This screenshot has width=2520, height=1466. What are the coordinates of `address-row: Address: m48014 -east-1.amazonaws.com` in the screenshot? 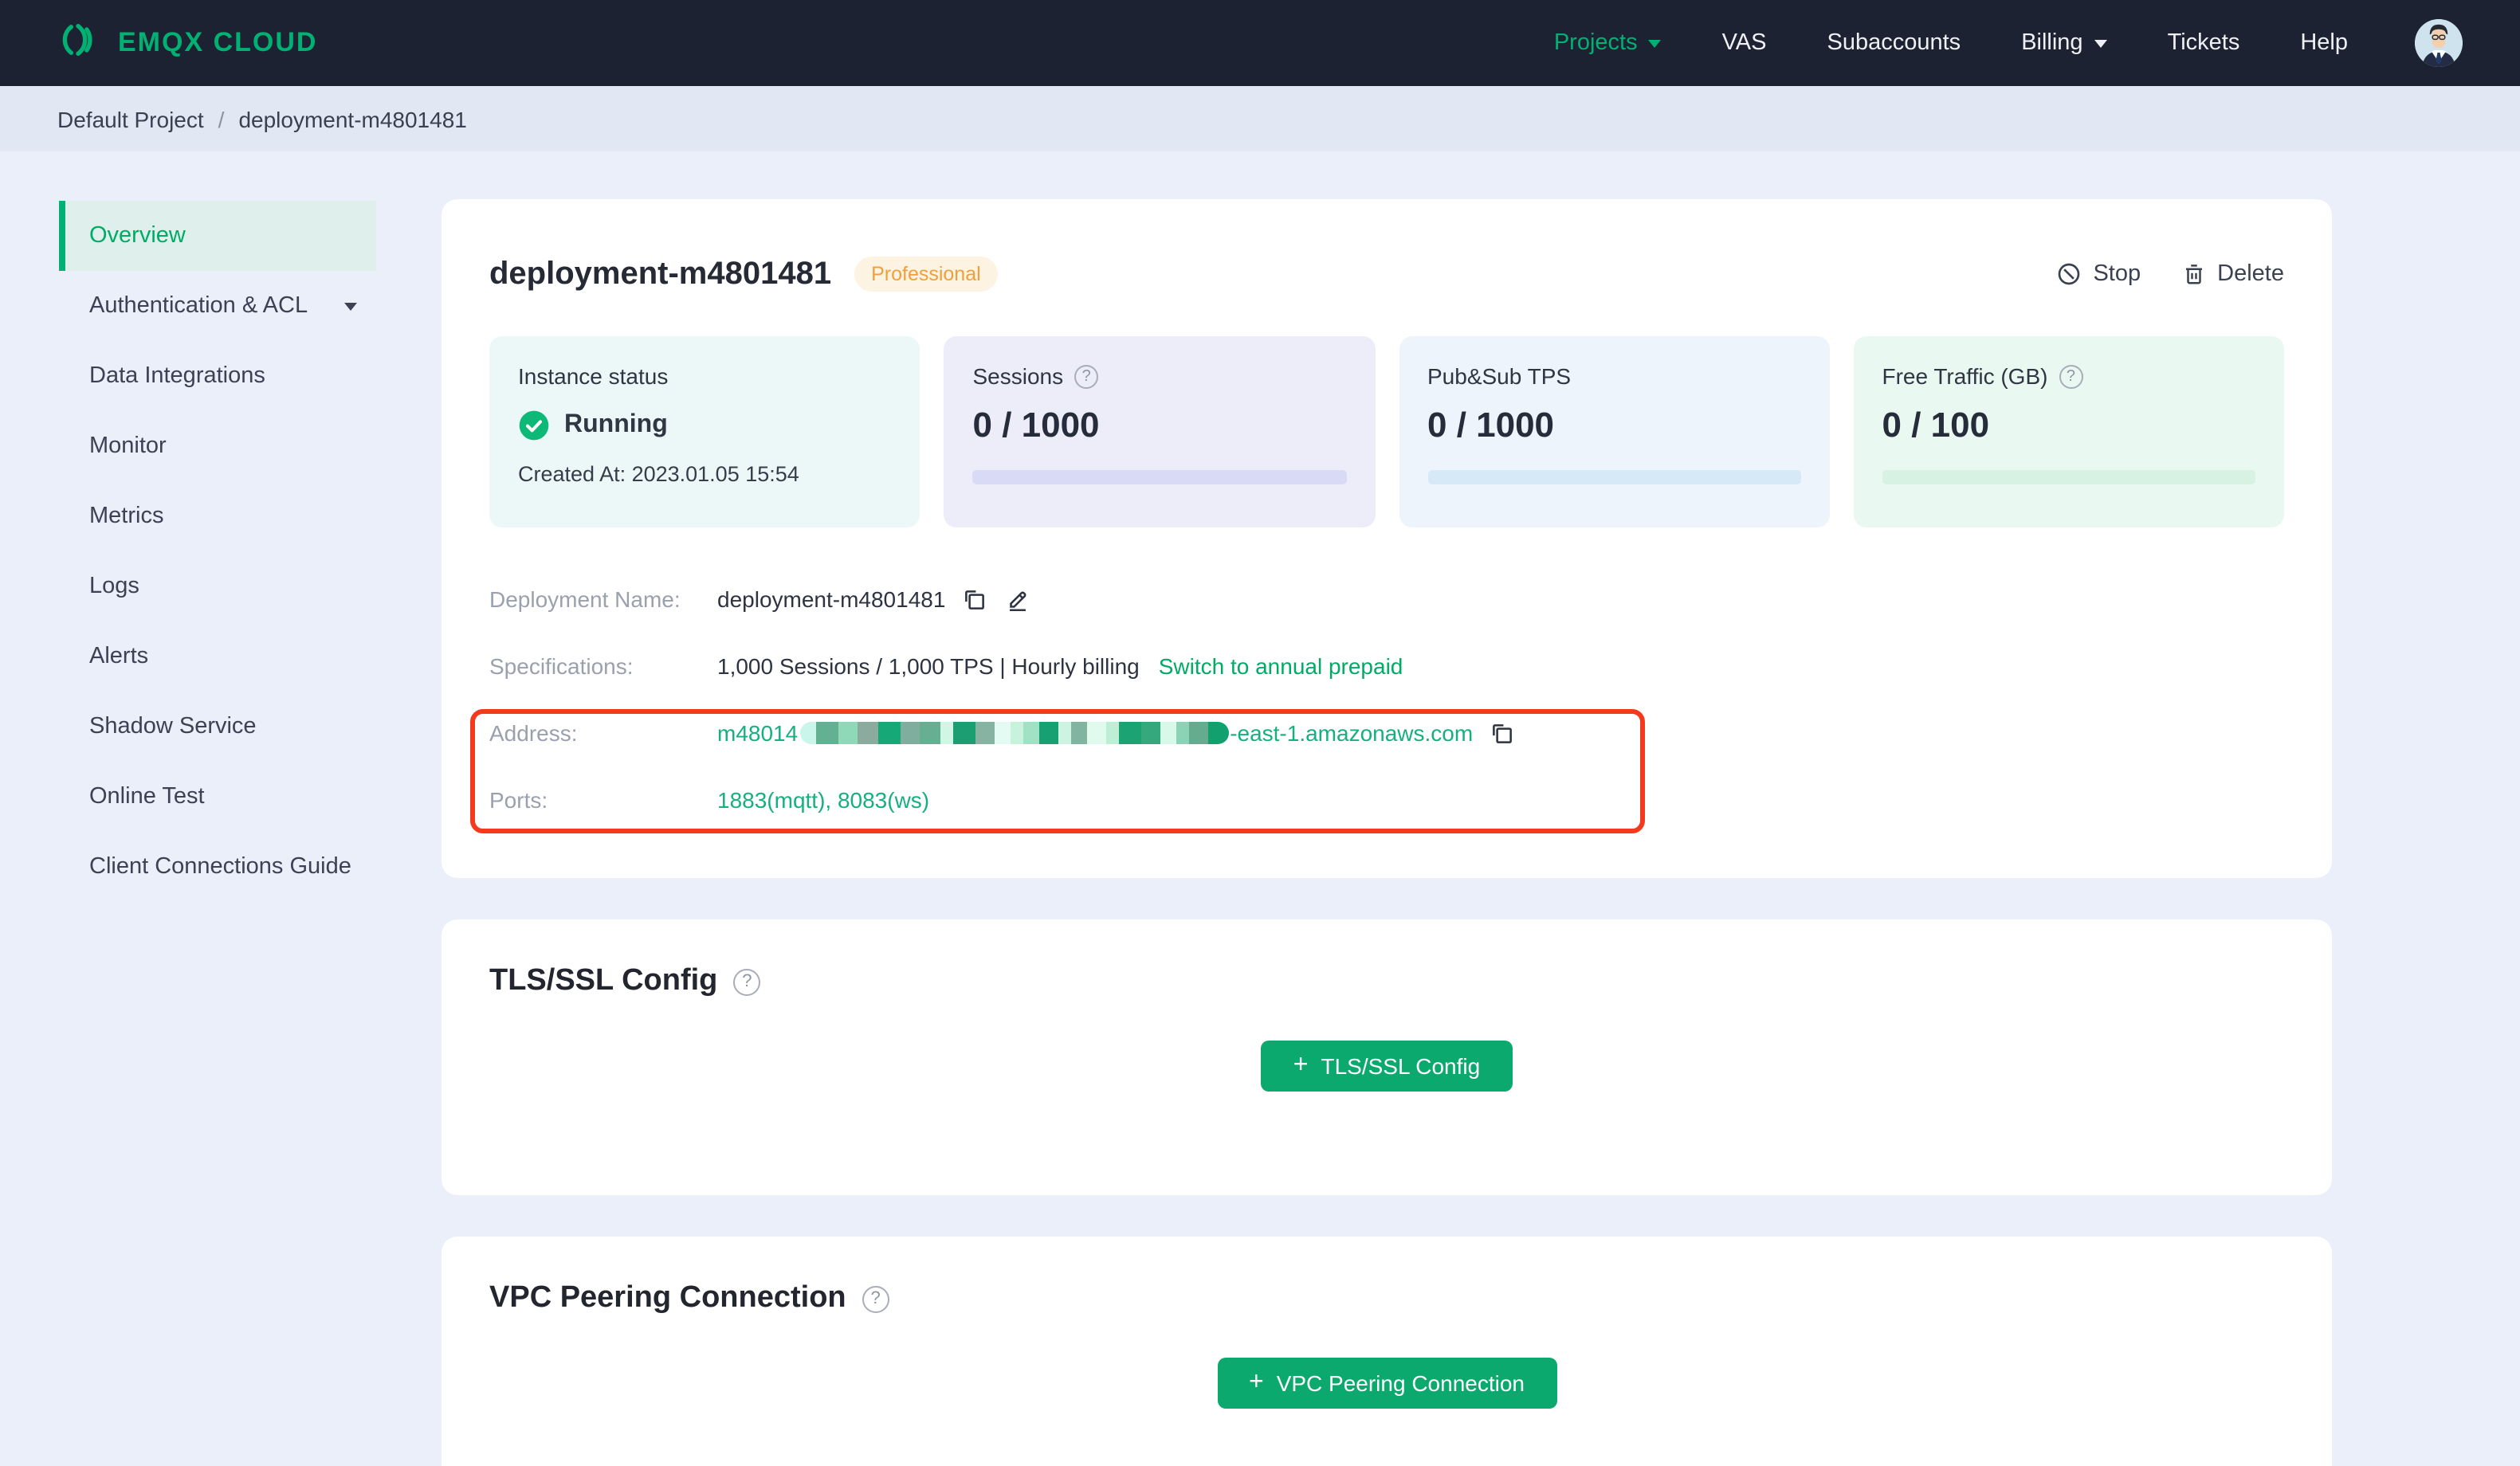 It's located at (1386, 733).